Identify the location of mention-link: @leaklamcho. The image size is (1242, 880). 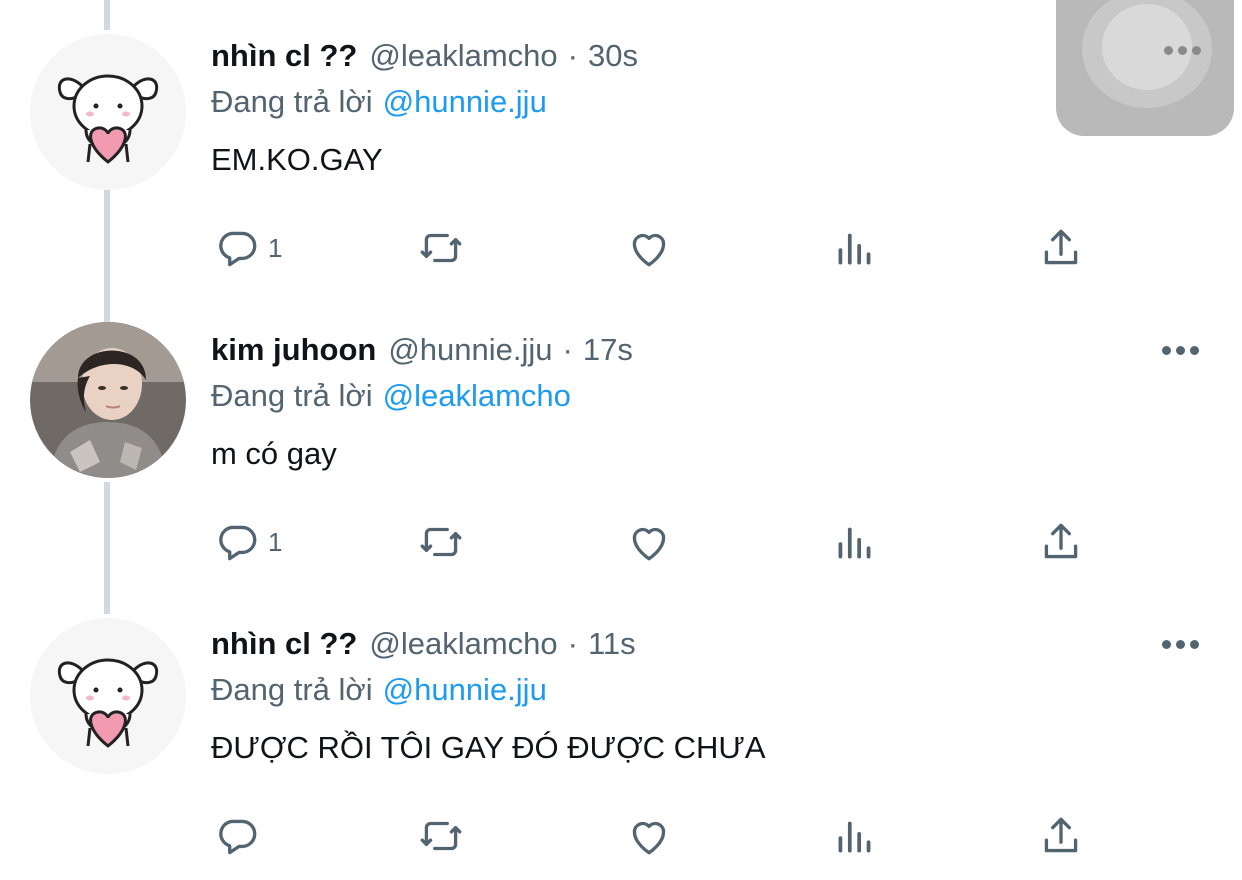
(477, 395).